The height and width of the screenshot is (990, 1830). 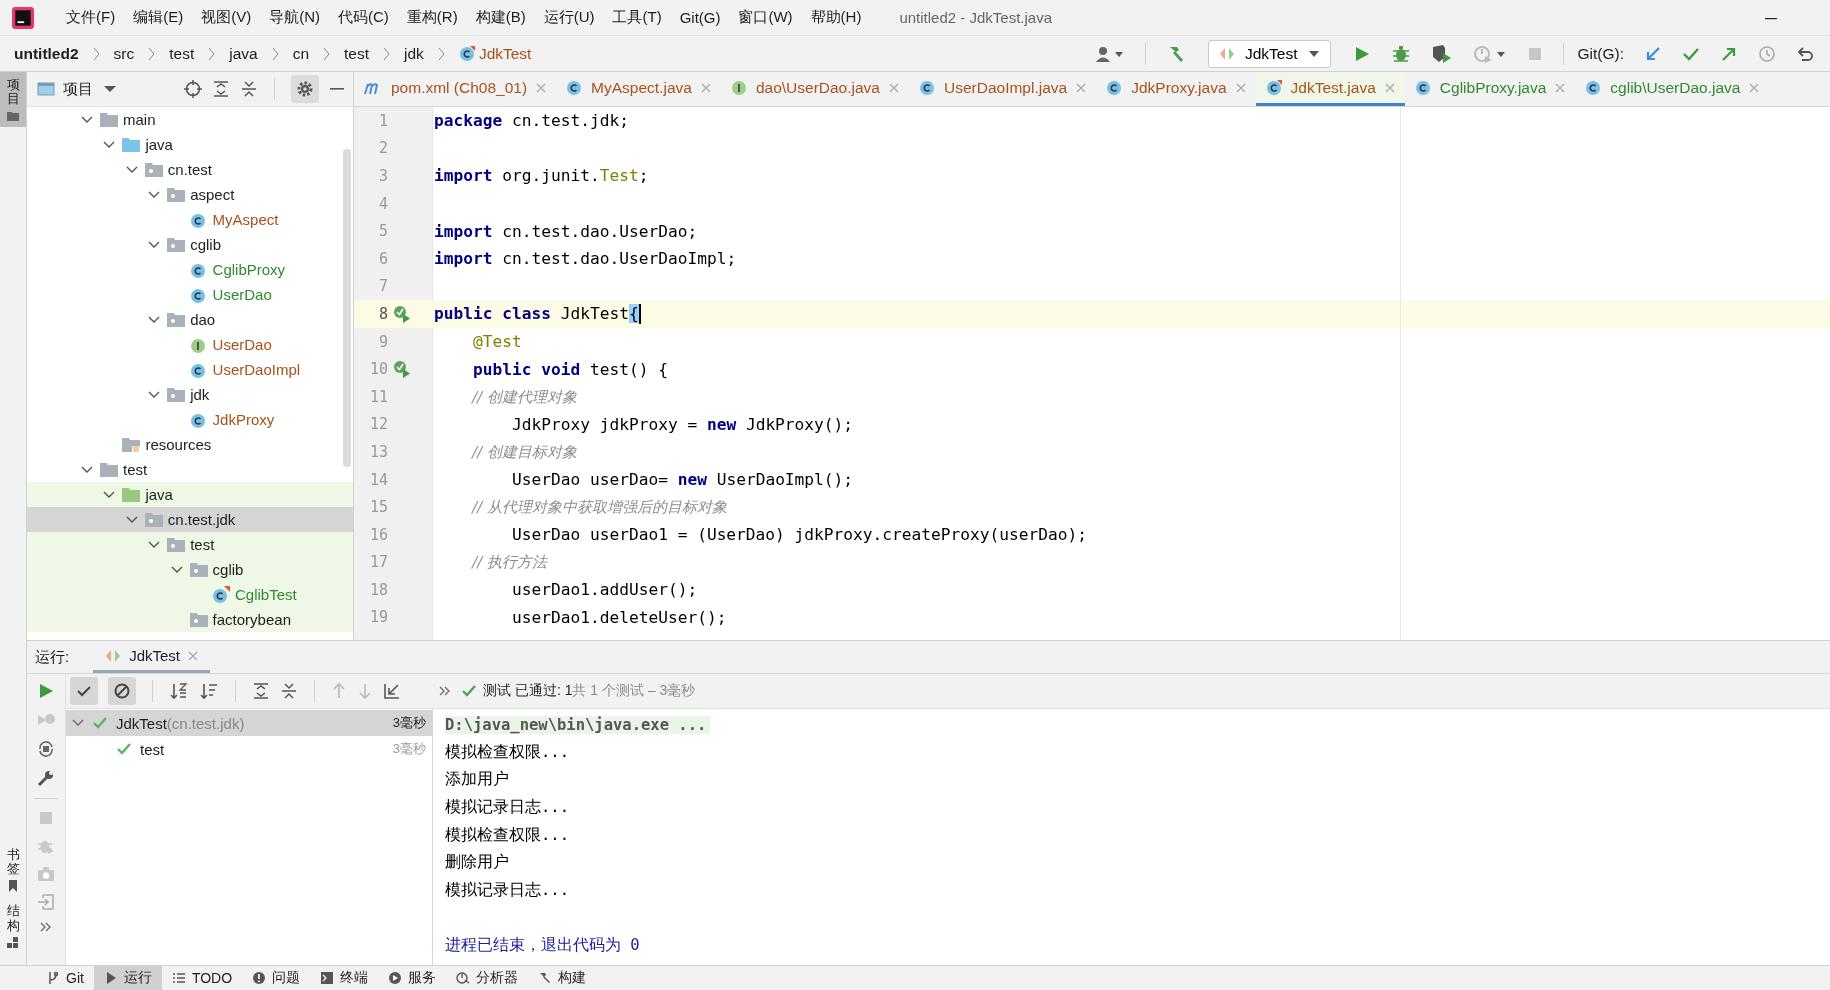 I want to click on tree-item: jdk, so click(x=190, y=394).